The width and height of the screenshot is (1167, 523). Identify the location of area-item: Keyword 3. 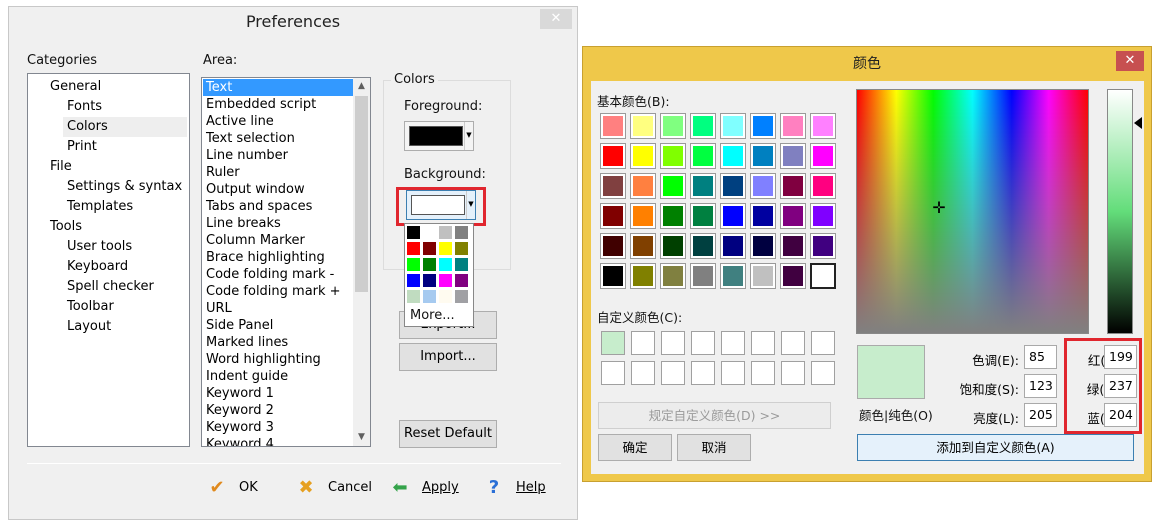
(278, 427).